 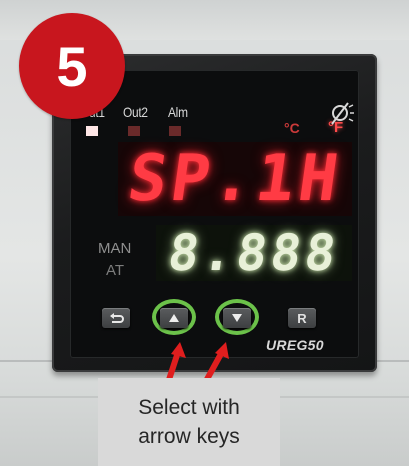 I want to click on sv-readout: 8.888, so click(x=254, y=253).